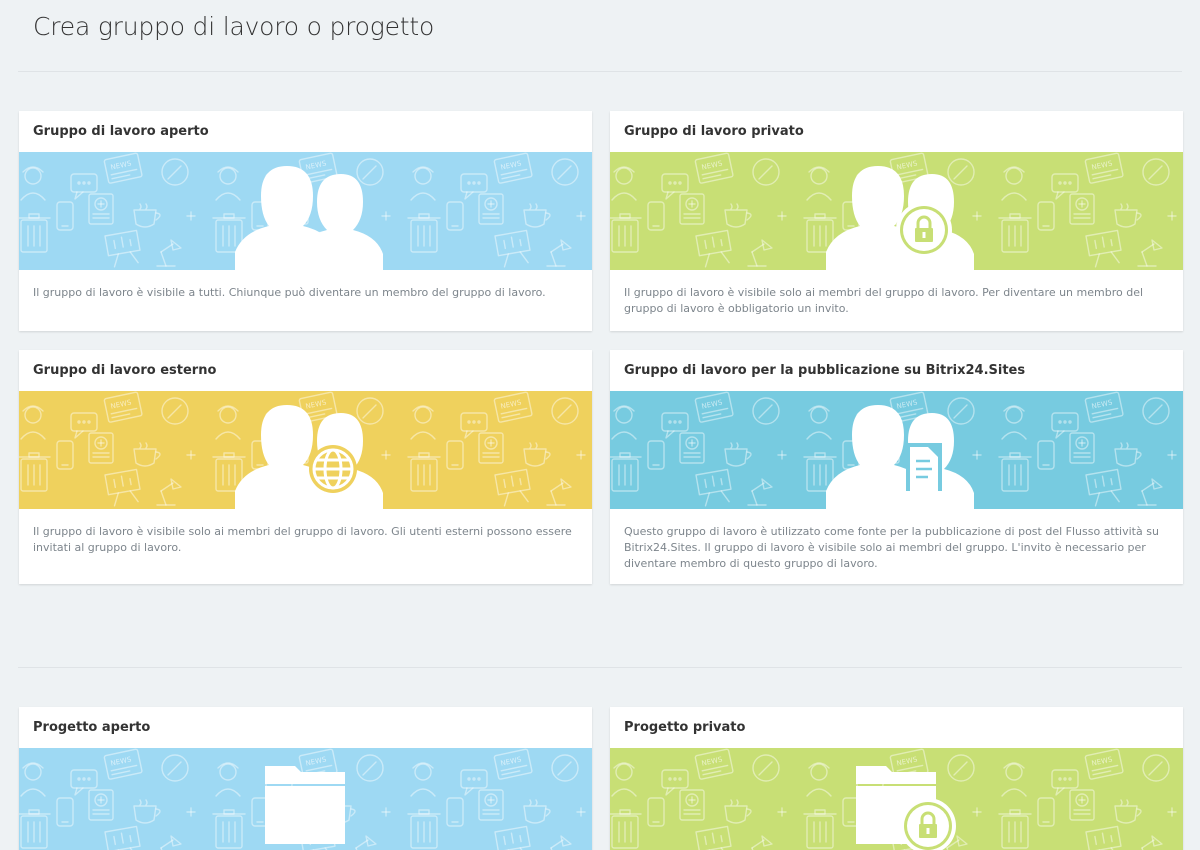  I want to click on people-lock-icon, so click(900, 218).